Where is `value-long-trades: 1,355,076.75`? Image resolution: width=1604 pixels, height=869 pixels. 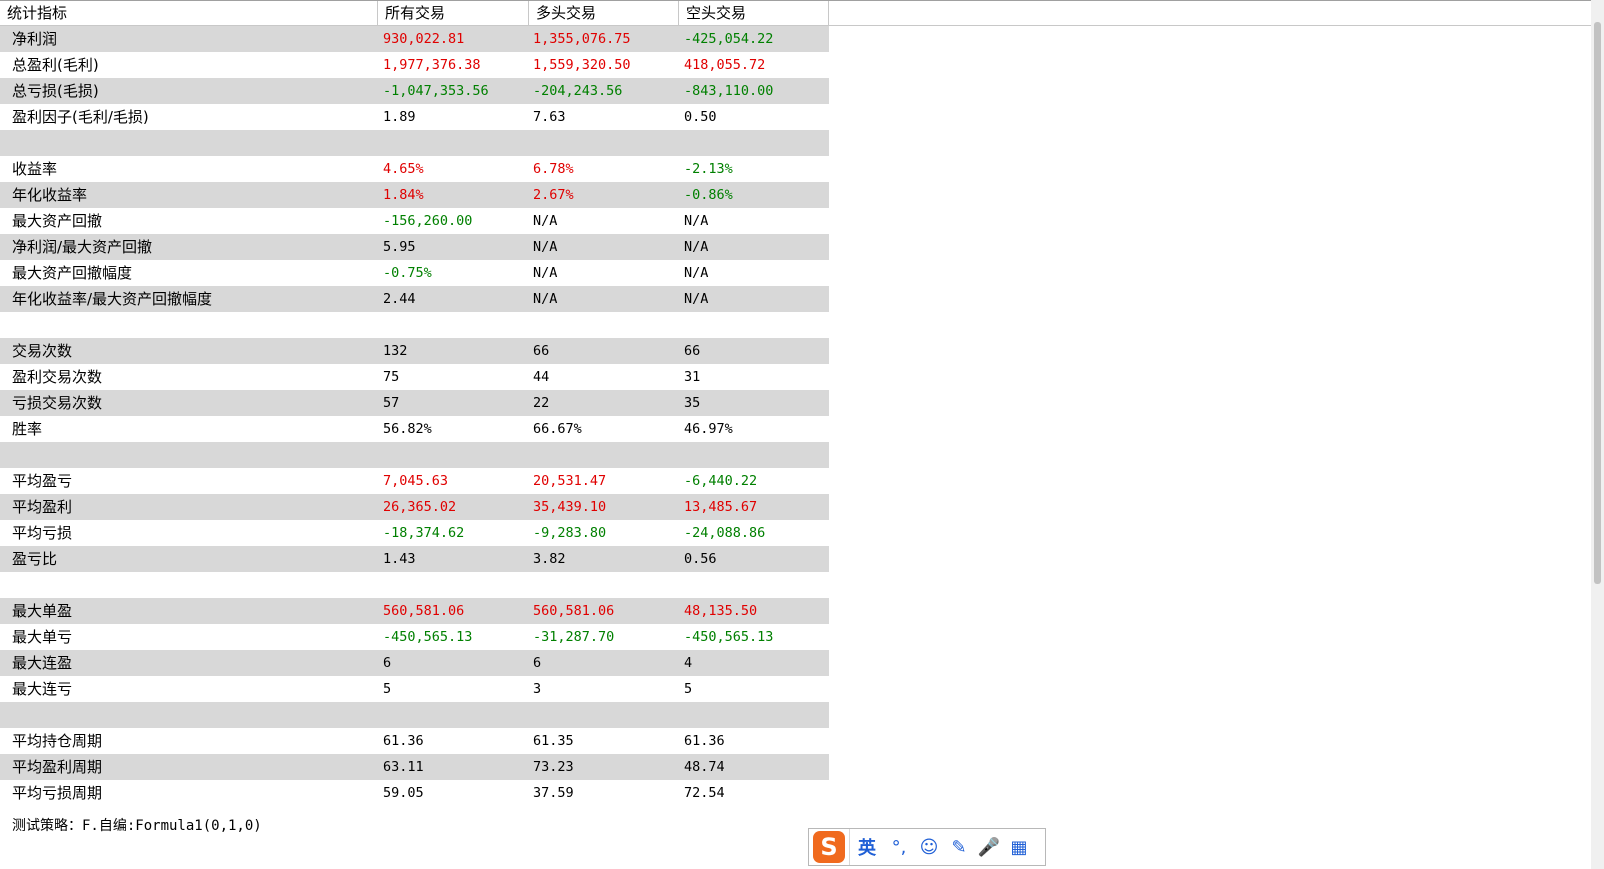 value-long-trades: 1,355,076.75 is located at coordinates (582, 39).